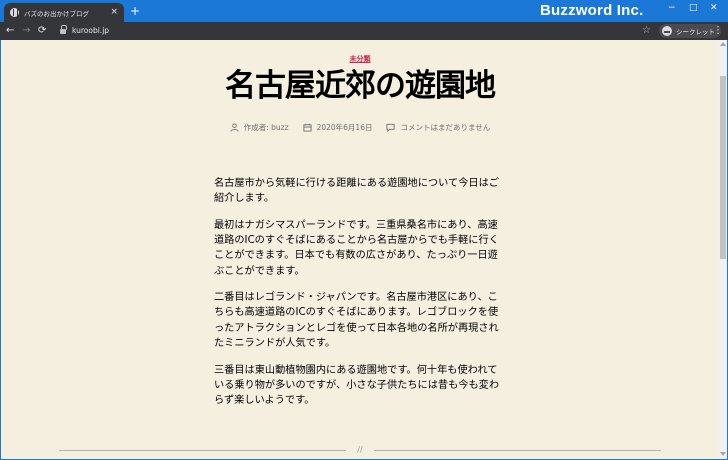 This screenshot has width=728, height=460. What do you see at coordinates (391, 127) in the screenshot?
I see `comment-icon` at bounding box center [391, 127].